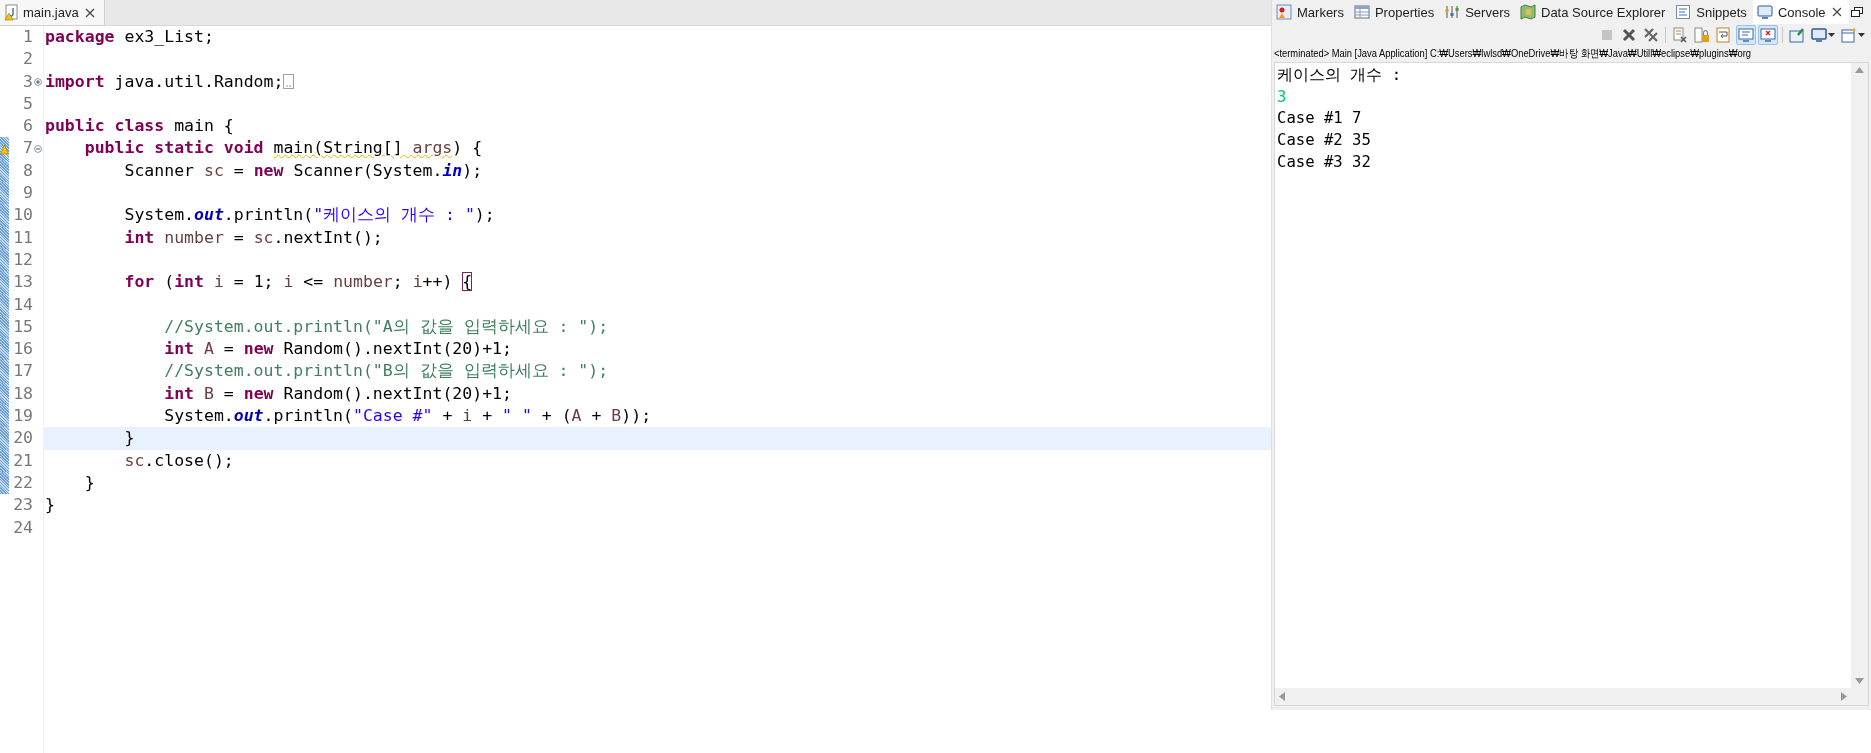 This screenshot has height=753, width=1871. What do you see at coordinates (386, 371) in the screenshot?
I see `code-line: //System.out.println("B의 값을 입력하세요 : ");` at bounding box center [386, 371].